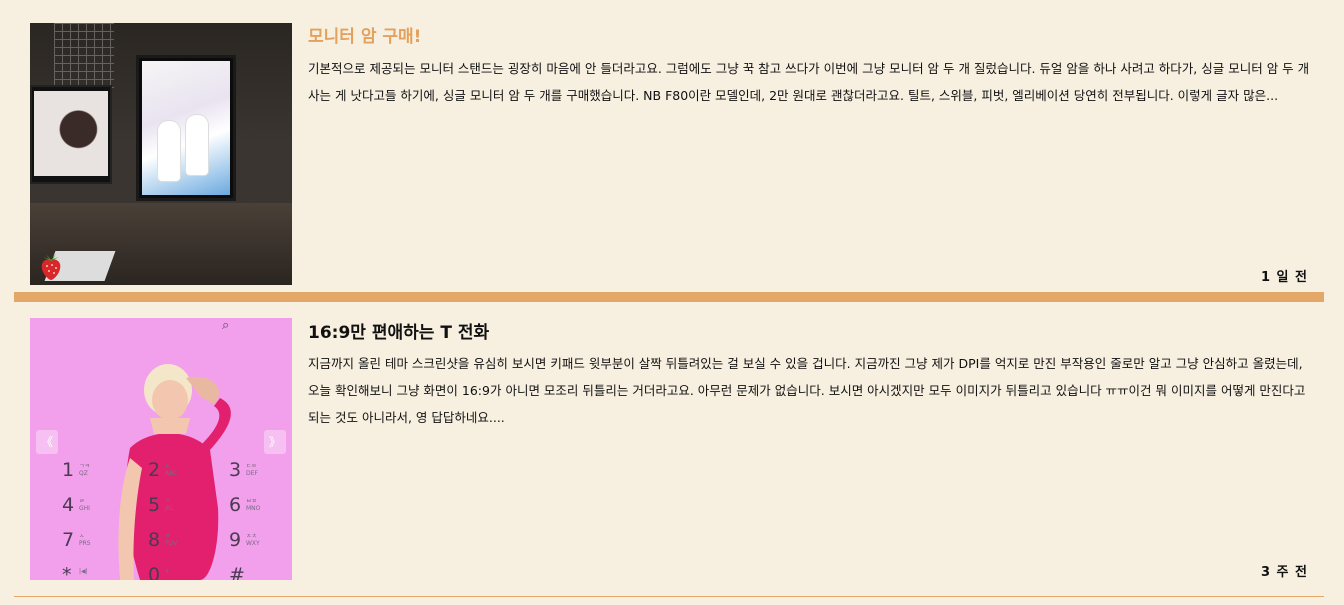 This screenshot has width=1344, height=605. I want to click on thumb-right-monitor, so click(186, 128).